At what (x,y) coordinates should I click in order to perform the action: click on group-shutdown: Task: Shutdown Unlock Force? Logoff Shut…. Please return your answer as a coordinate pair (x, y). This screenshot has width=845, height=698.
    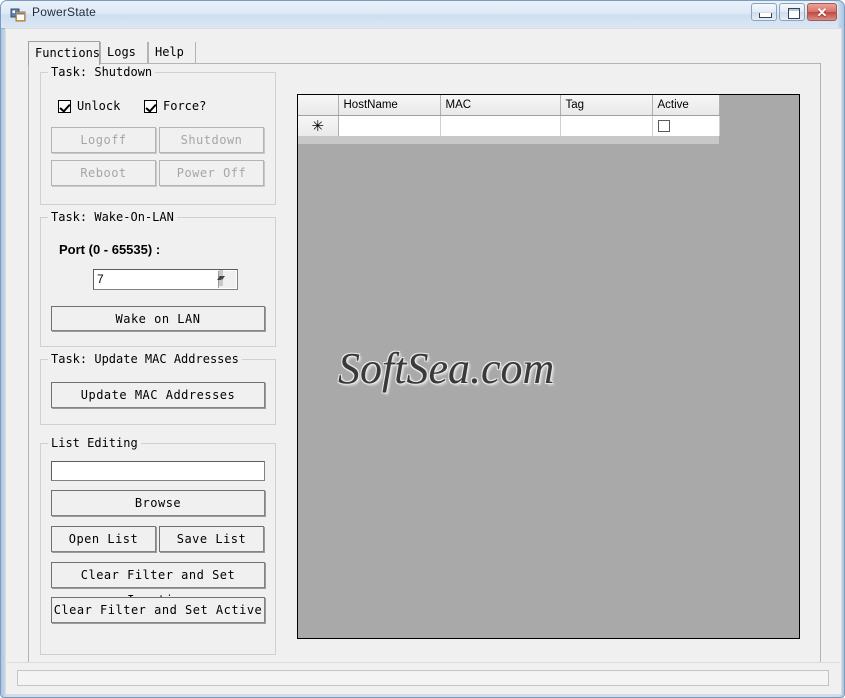
    Looking at the image, I should click on (158, 135).